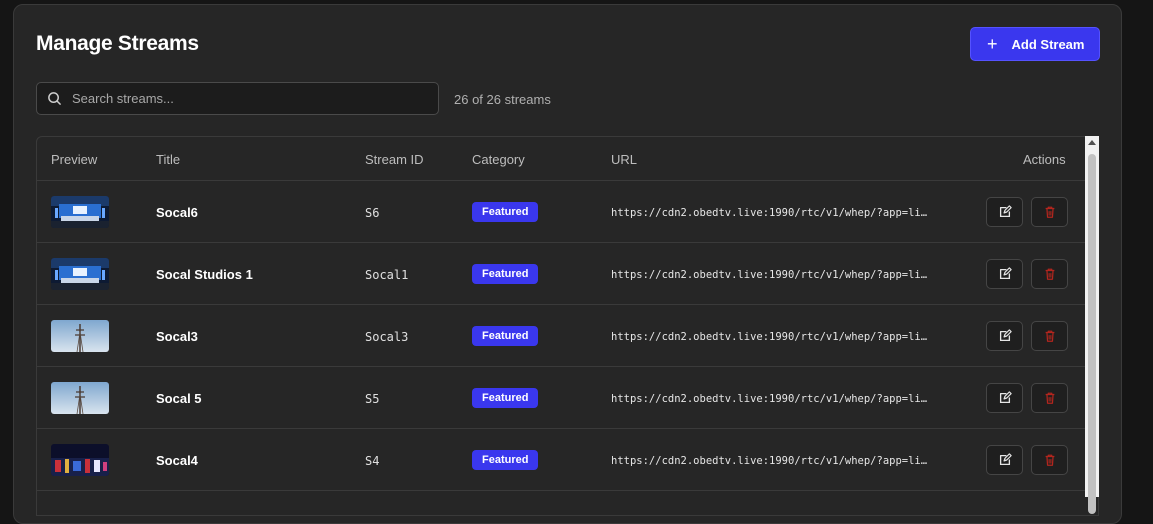  Describe the element at coordinates (387, 337) in the screenshot. I see `stream-id: Socal3` at that location.